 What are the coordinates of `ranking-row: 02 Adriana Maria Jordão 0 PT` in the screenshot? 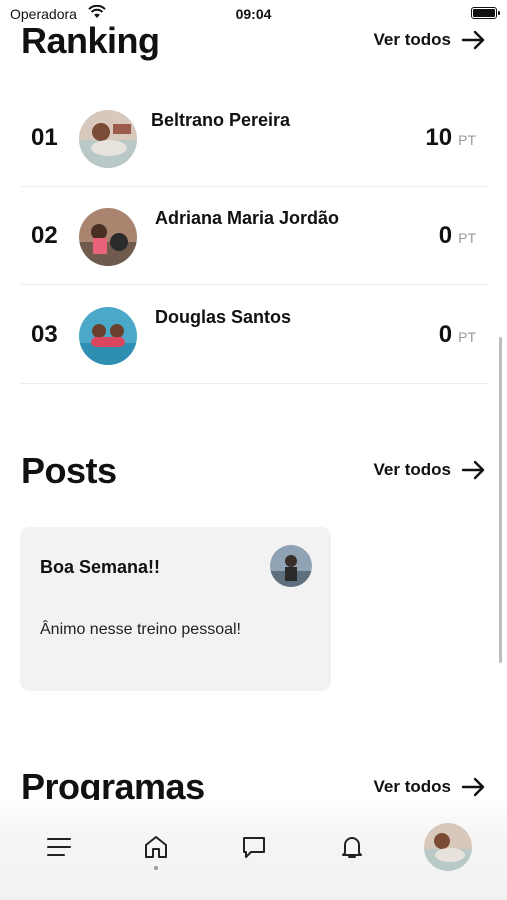 It's located at (254, 235).